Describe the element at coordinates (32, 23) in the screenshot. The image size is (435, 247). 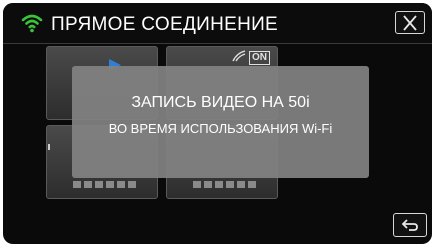
I see `wifi-icon` at that location.